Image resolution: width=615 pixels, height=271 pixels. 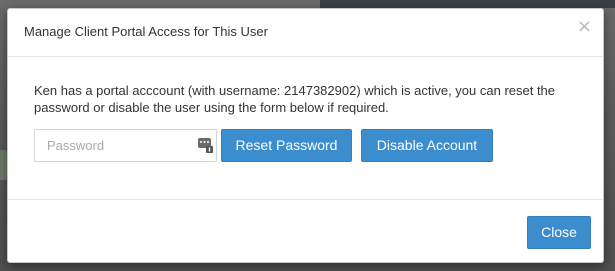 What do you see at coordinates (205, 145) in the screenshot?
I see `password-manager-icon` at bounding box center [205, 145].